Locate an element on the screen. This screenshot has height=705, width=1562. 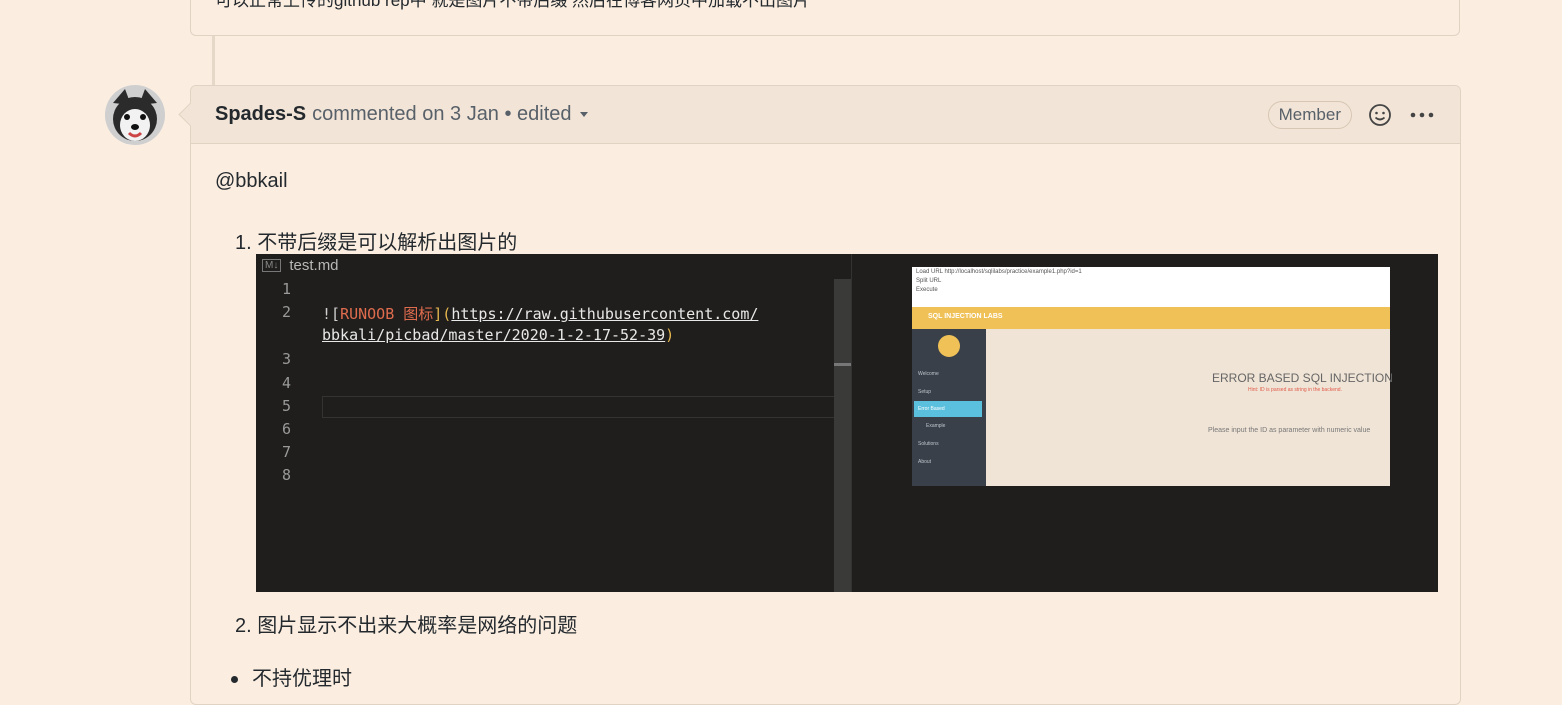
comment-author: Spades-S is located at coordinates (260, 114).